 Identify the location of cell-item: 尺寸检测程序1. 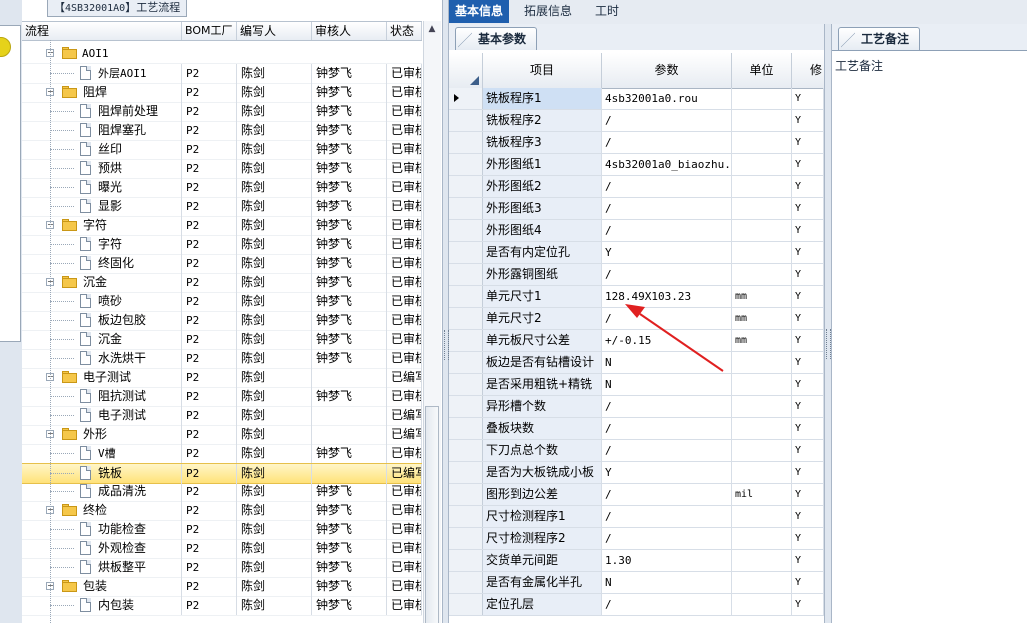
(542, 516).